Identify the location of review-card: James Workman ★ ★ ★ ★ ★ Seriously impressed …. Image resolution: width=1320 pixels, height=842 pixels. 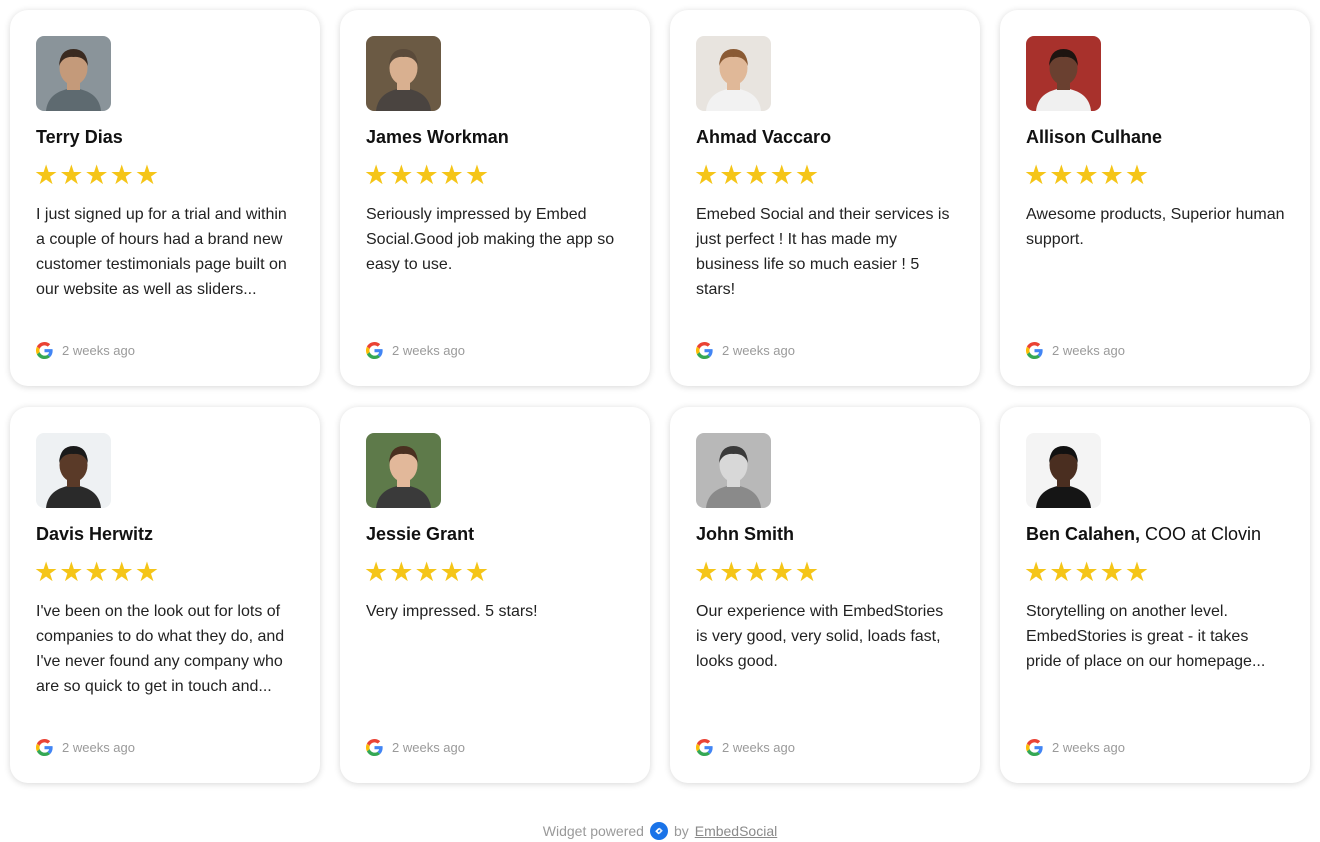
(495, 198).